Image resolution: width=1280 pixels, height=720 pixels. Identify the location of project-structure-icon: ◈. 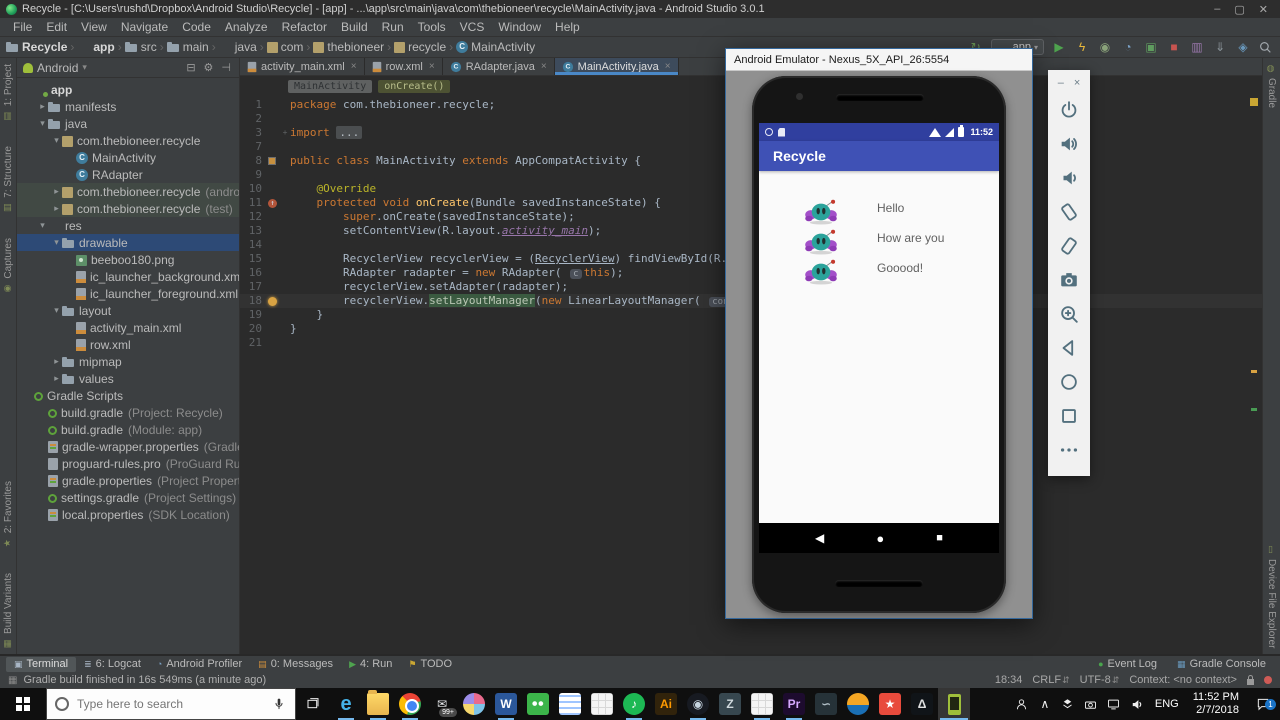
(1243, 47).